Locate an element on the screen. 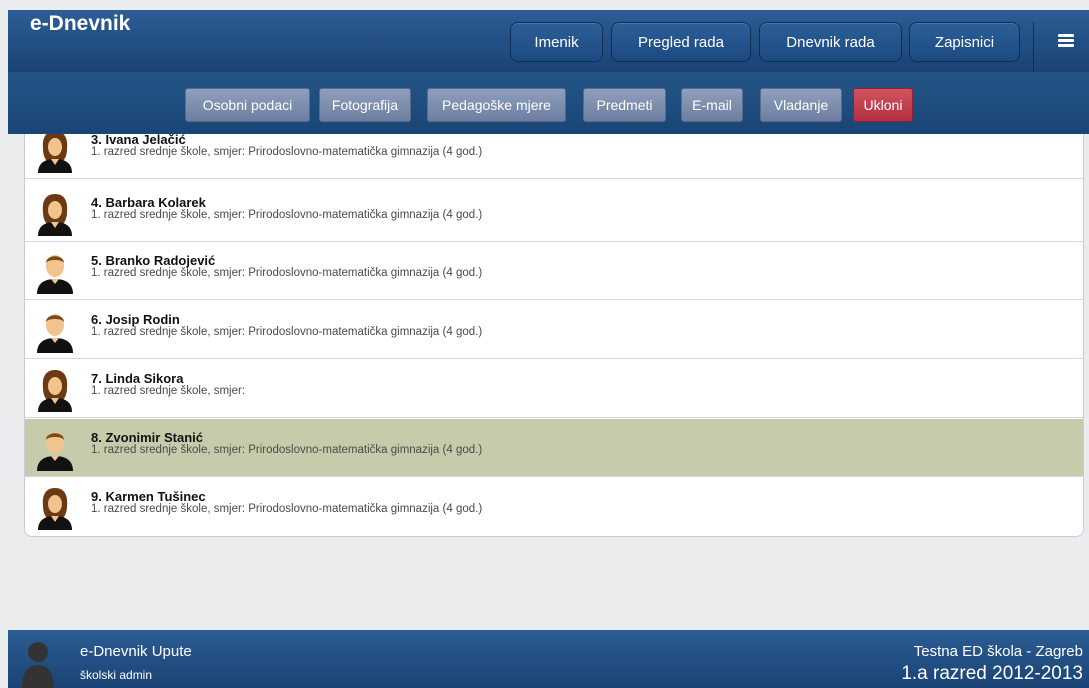  nav-zapisnici-button: Zapisnici is located at coordinates (964, 42).